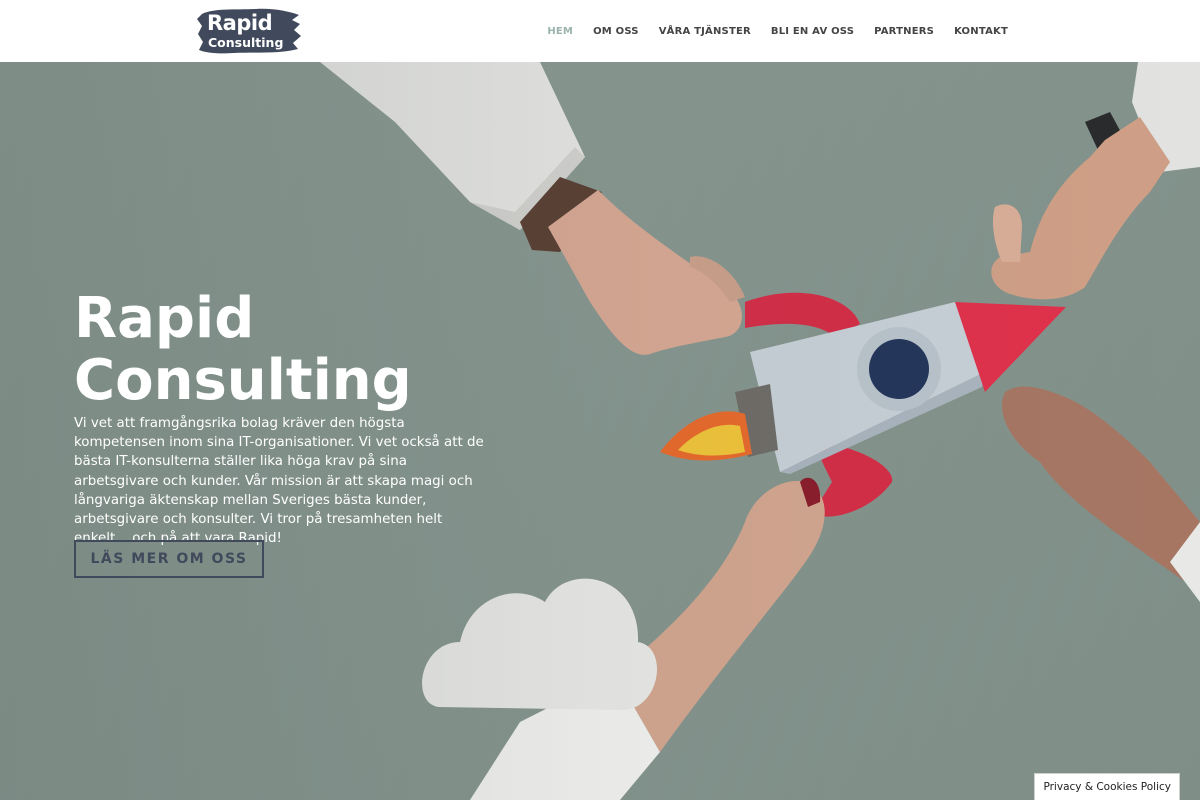 The image size is (1200, 800). I want to click on logo-subtitle: Consulting, so click(246, 42).